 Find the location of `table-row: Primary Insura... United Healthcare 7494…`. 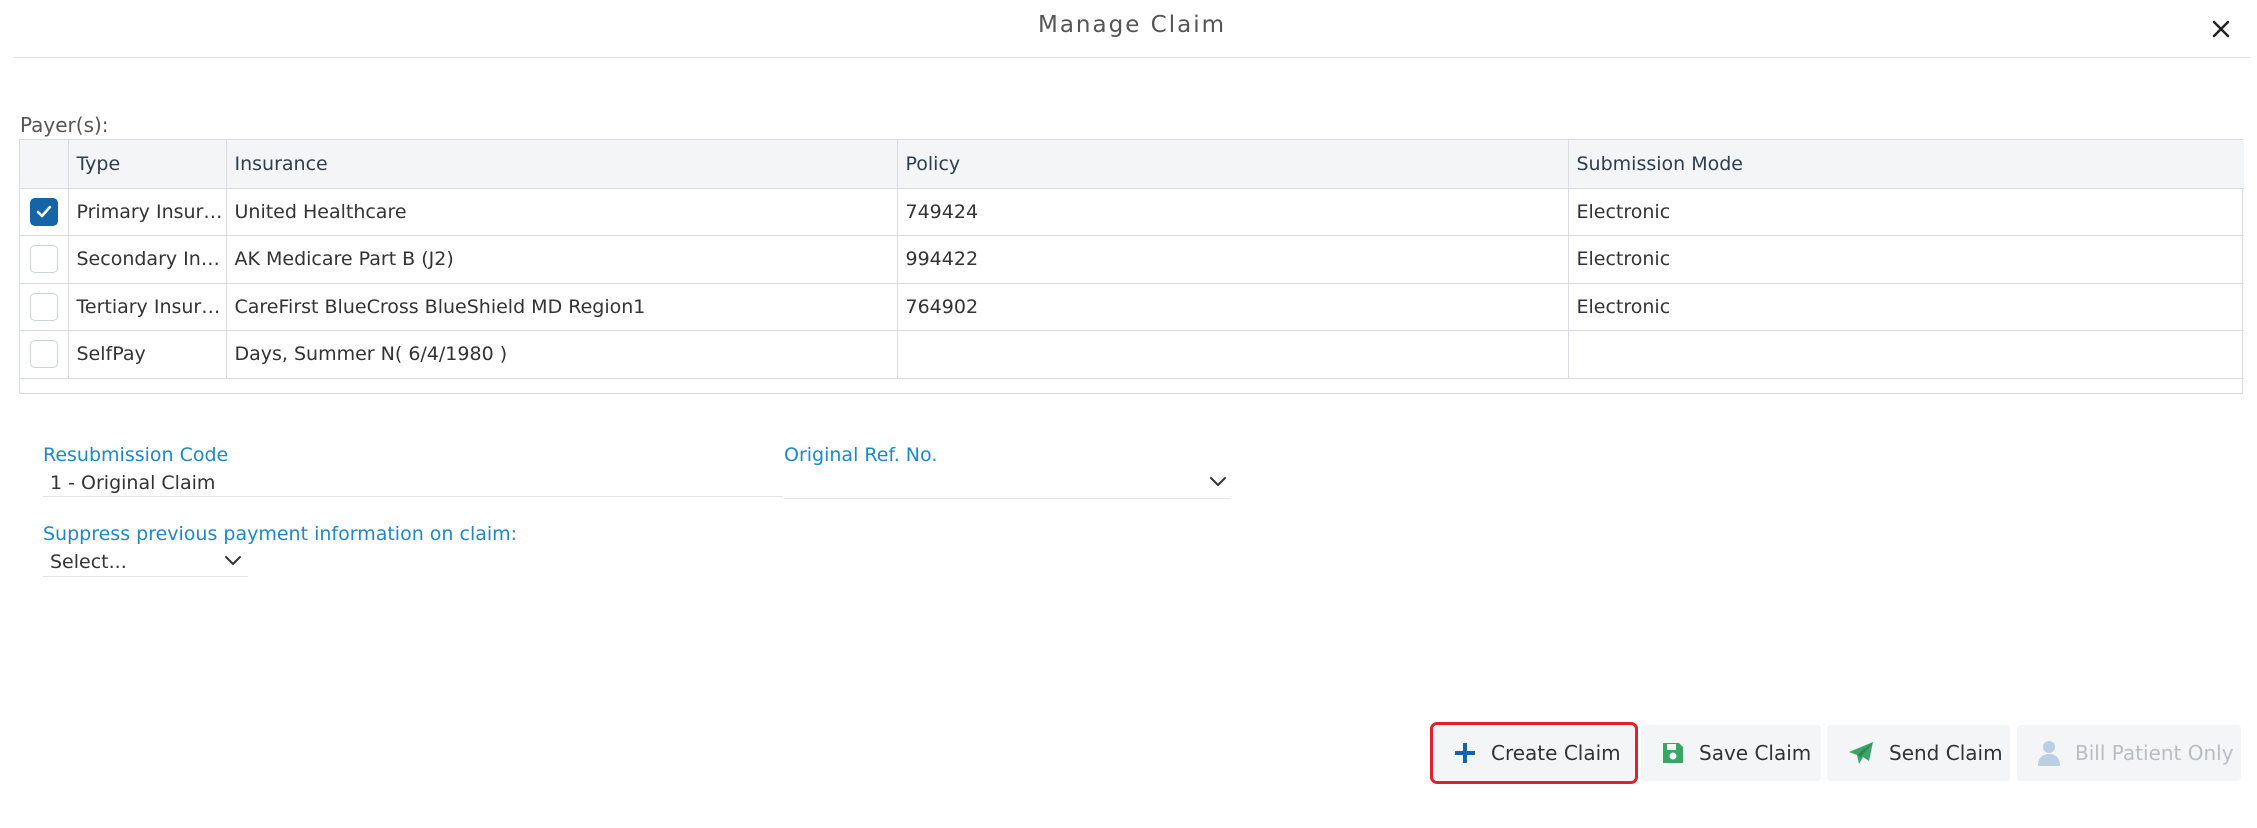

table-row: Primary Insura... United Healthcare 7494… is located at coordinates (1132, 212).